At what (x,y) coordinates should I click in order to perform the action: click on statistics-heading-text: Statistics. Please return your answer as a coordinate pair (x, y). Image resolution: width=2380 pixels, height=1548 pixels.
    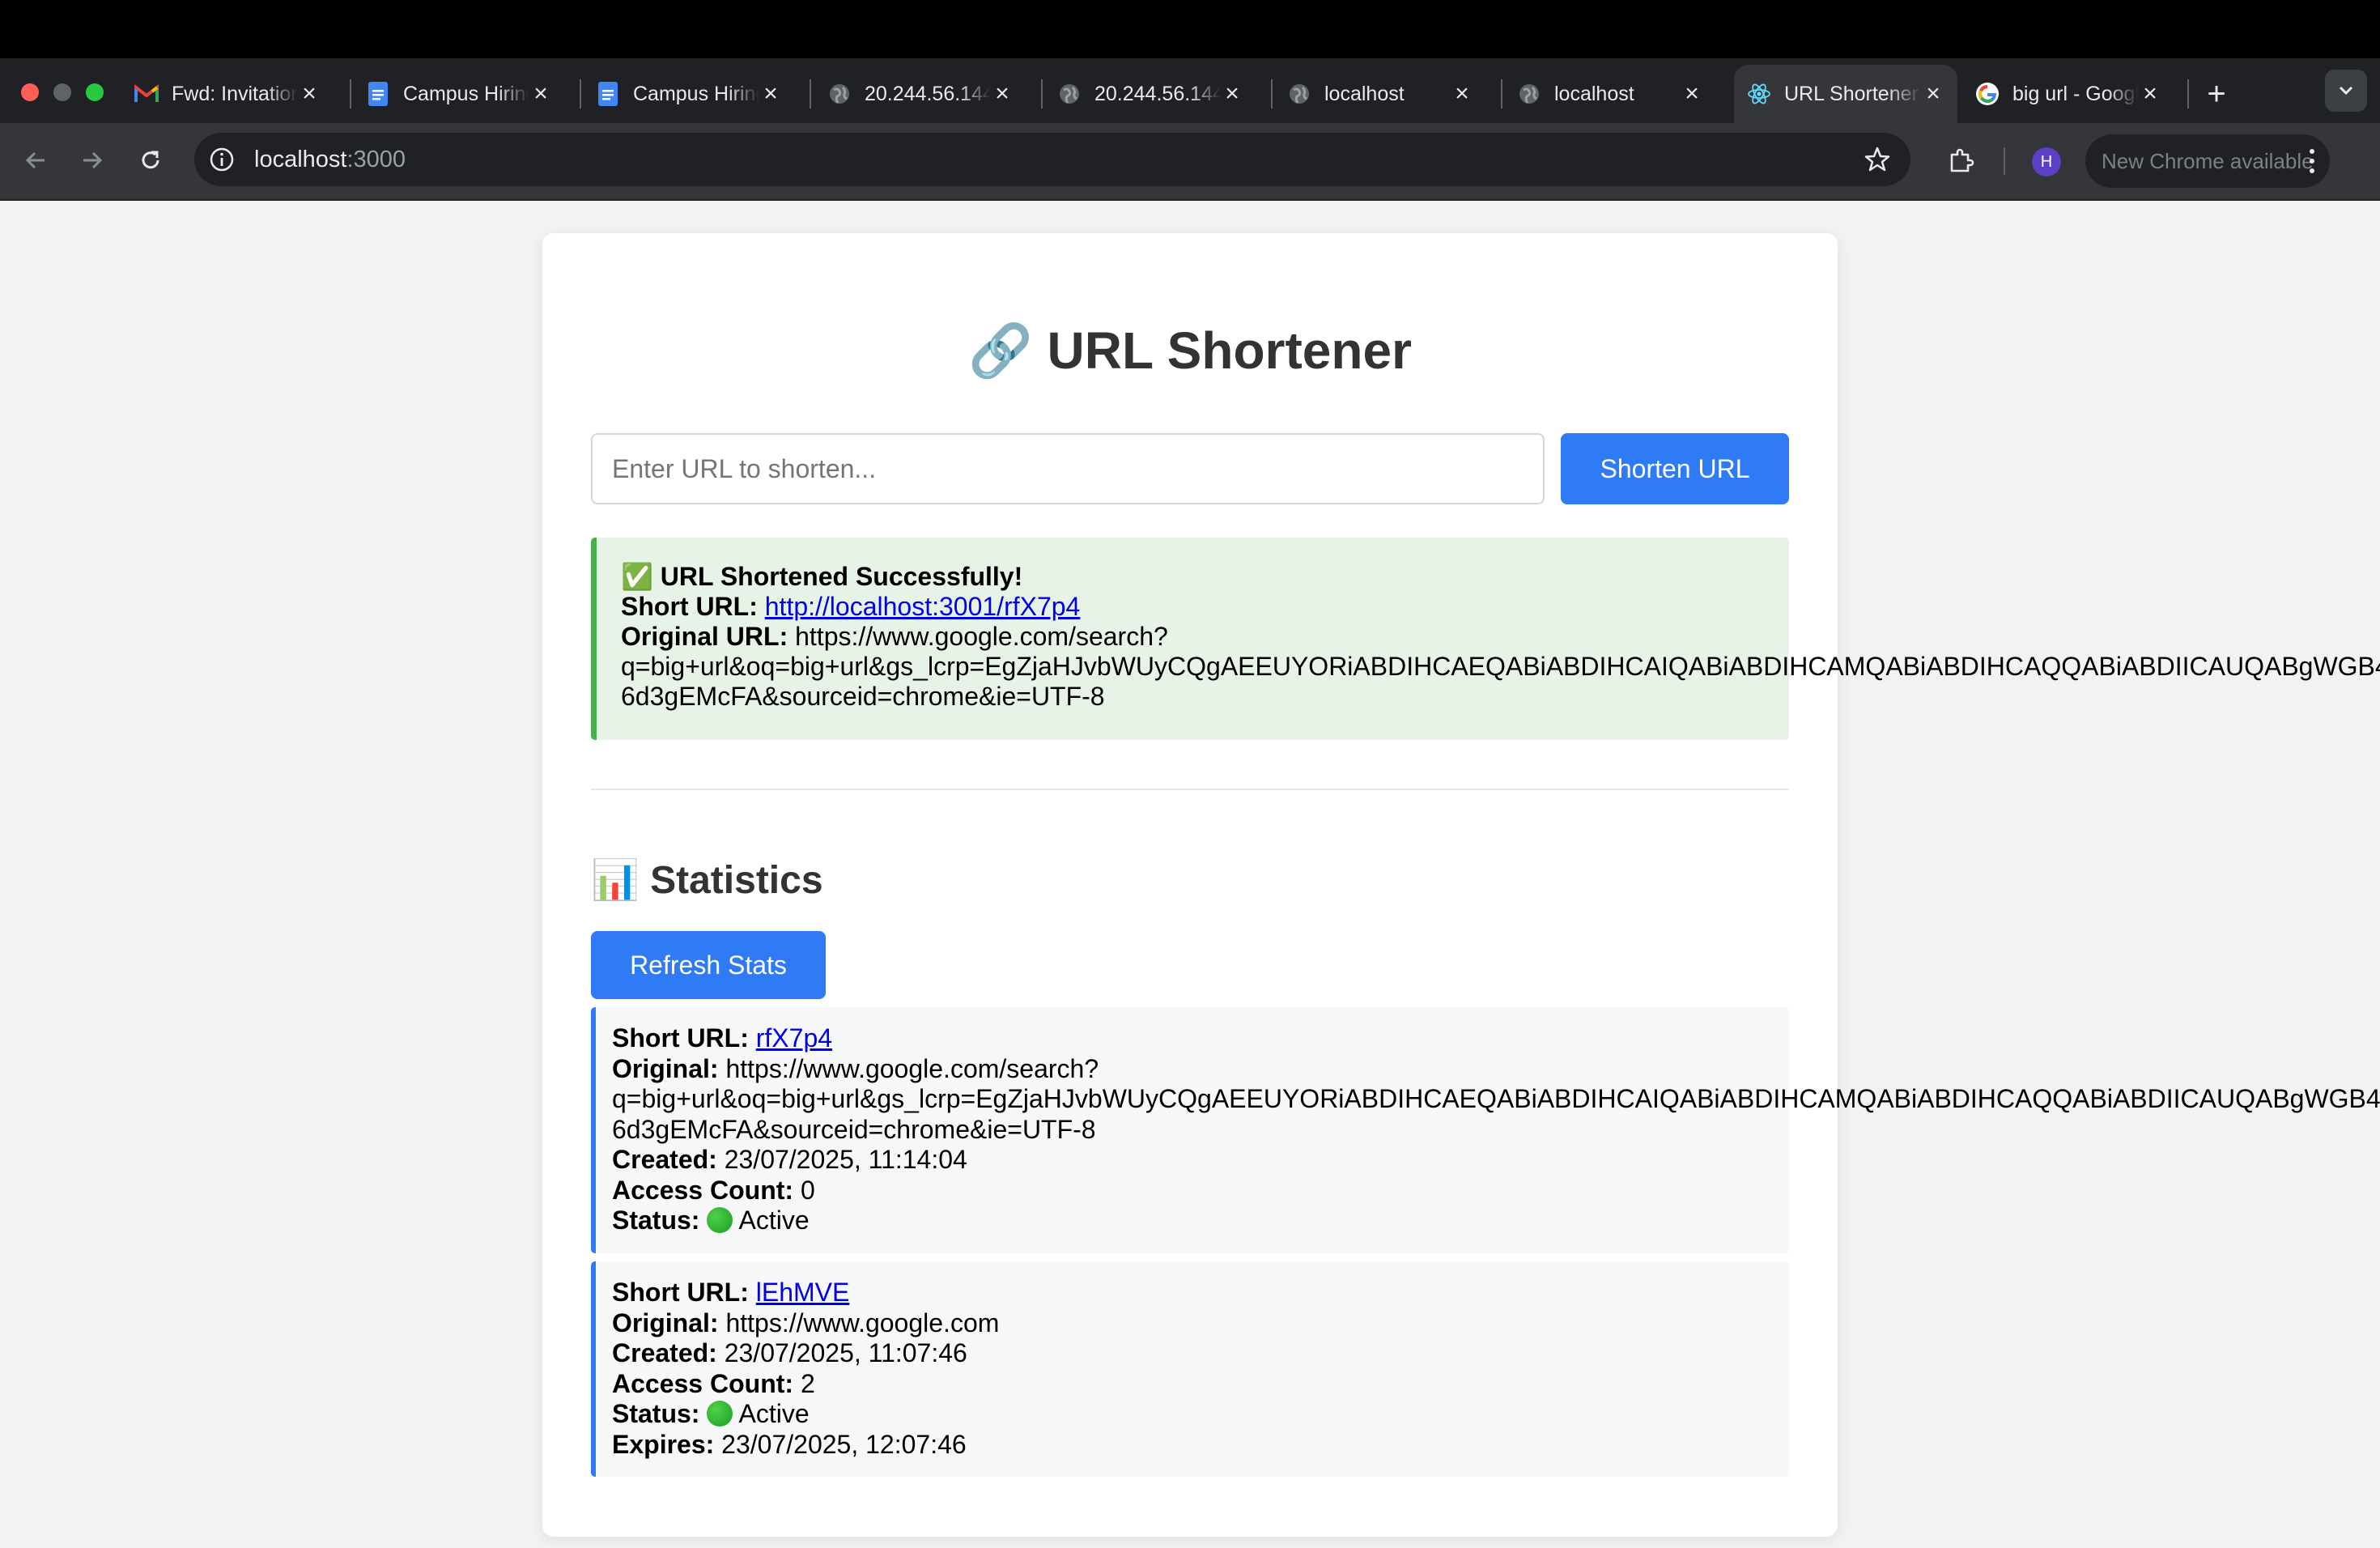
    Looking at the image, I should click on (737, 881).